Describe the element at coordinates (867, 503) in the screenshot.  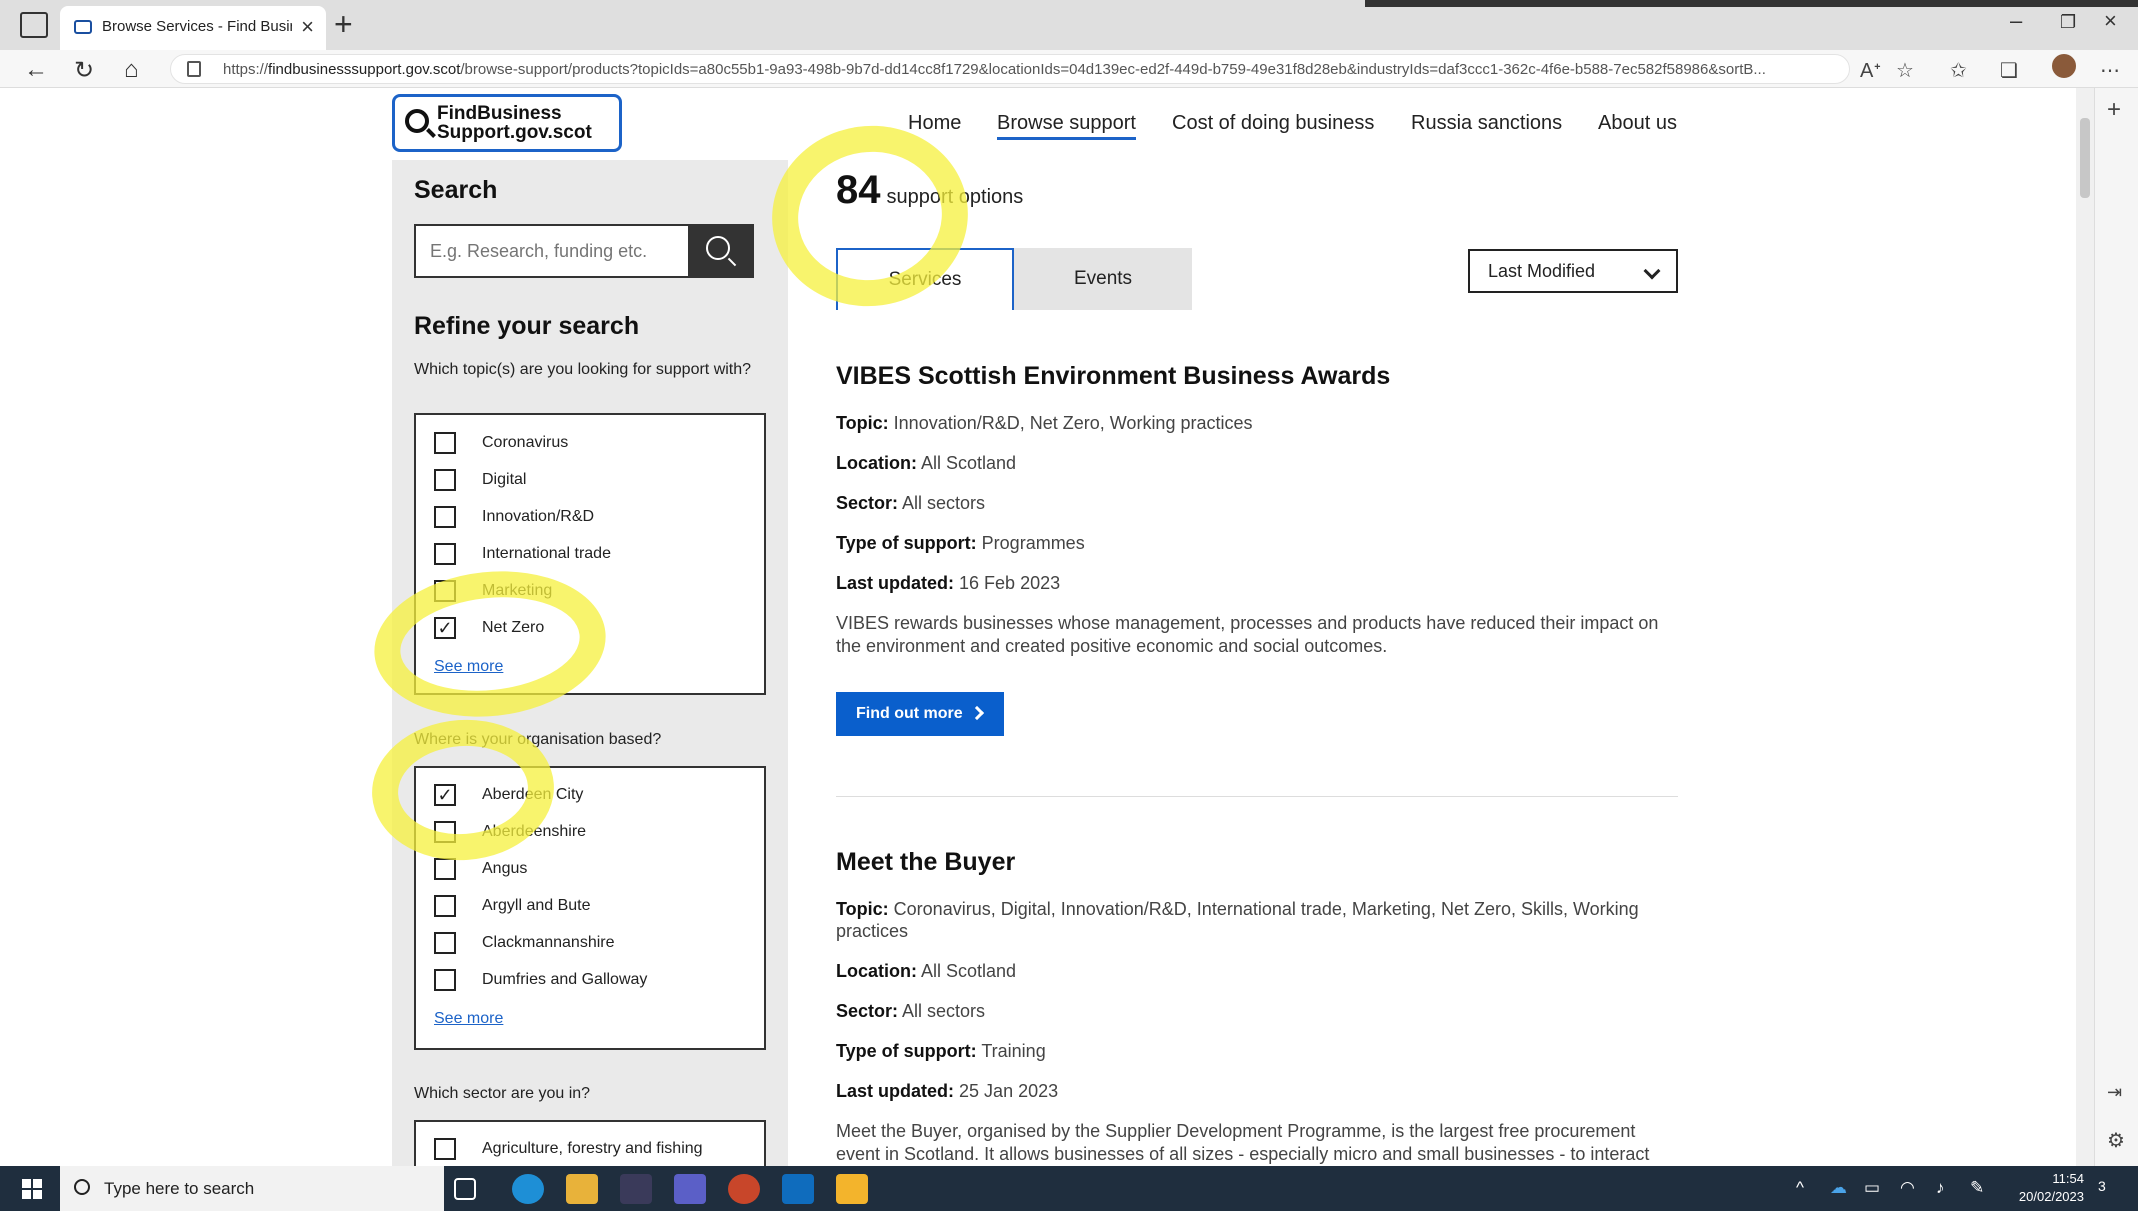
I see `meta-label: Sector:` at that location.